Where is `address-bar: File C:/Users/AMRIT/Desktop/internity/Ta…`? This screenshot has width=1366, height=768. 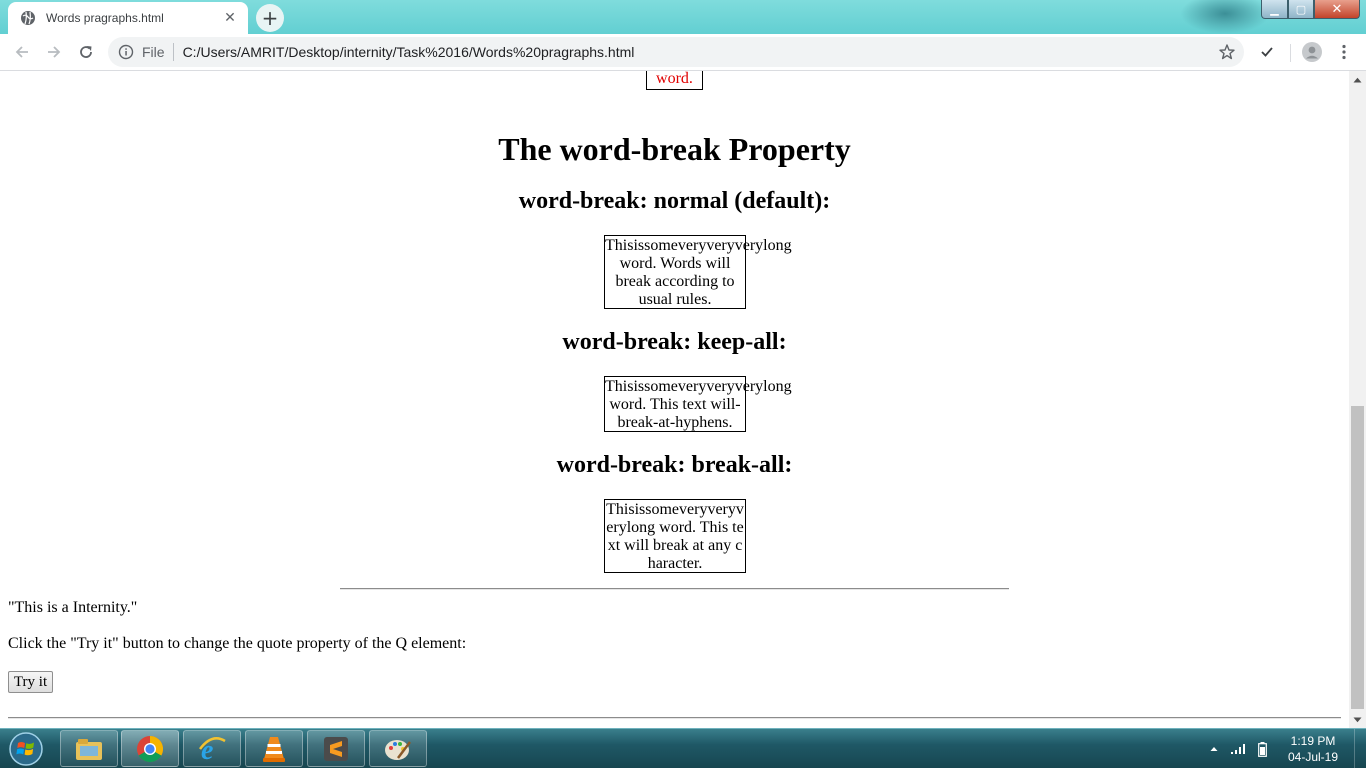
address-bar: File C:/Users/AMRIT/Desktop/internity/Ta… is located at coordinates (676, 52).